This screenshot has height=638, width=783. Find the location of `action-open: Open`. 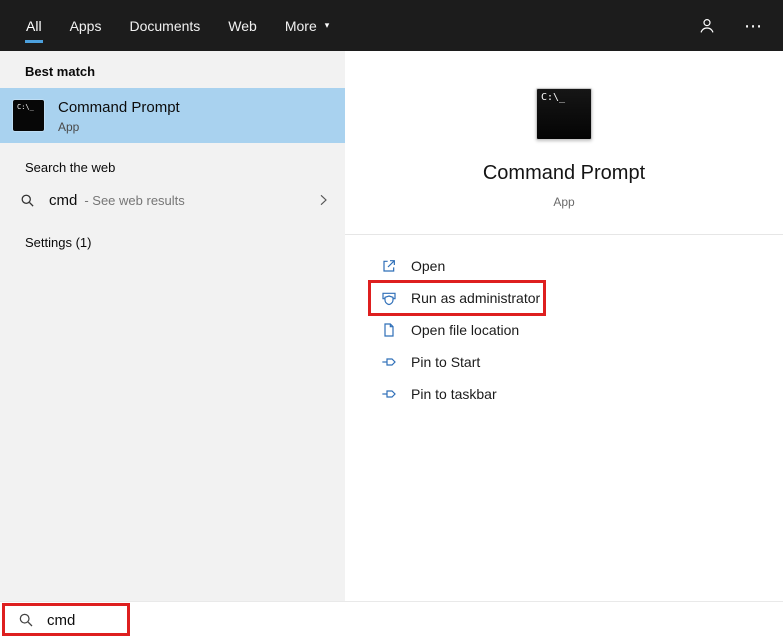

action-open: Open is located at coordinates (564, 266).